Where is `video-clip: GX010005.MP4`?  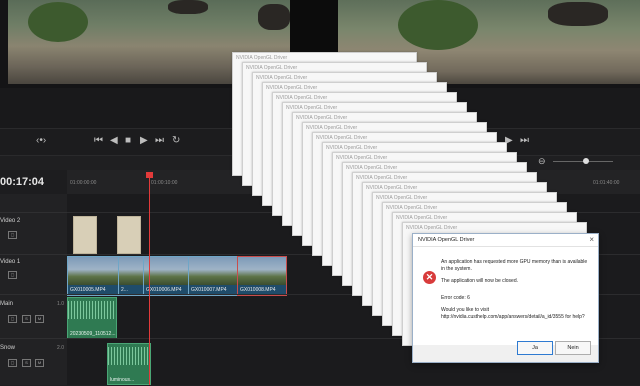 video-clip: GX010005.MP4 is located at coordinates (93, 276).